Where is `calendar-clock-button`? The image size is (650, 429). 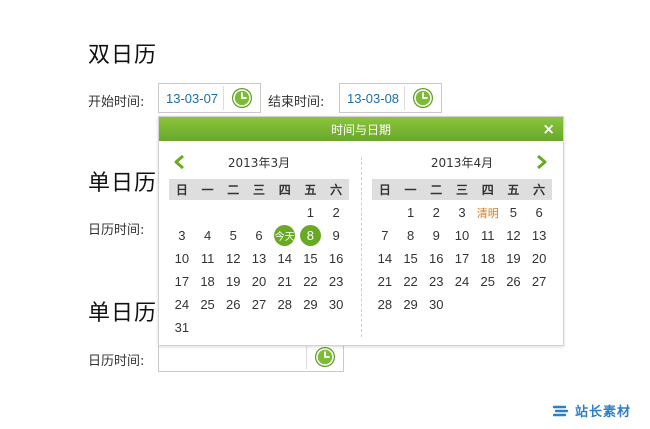
calendar-clock-button is located at coordinates (325, 357).